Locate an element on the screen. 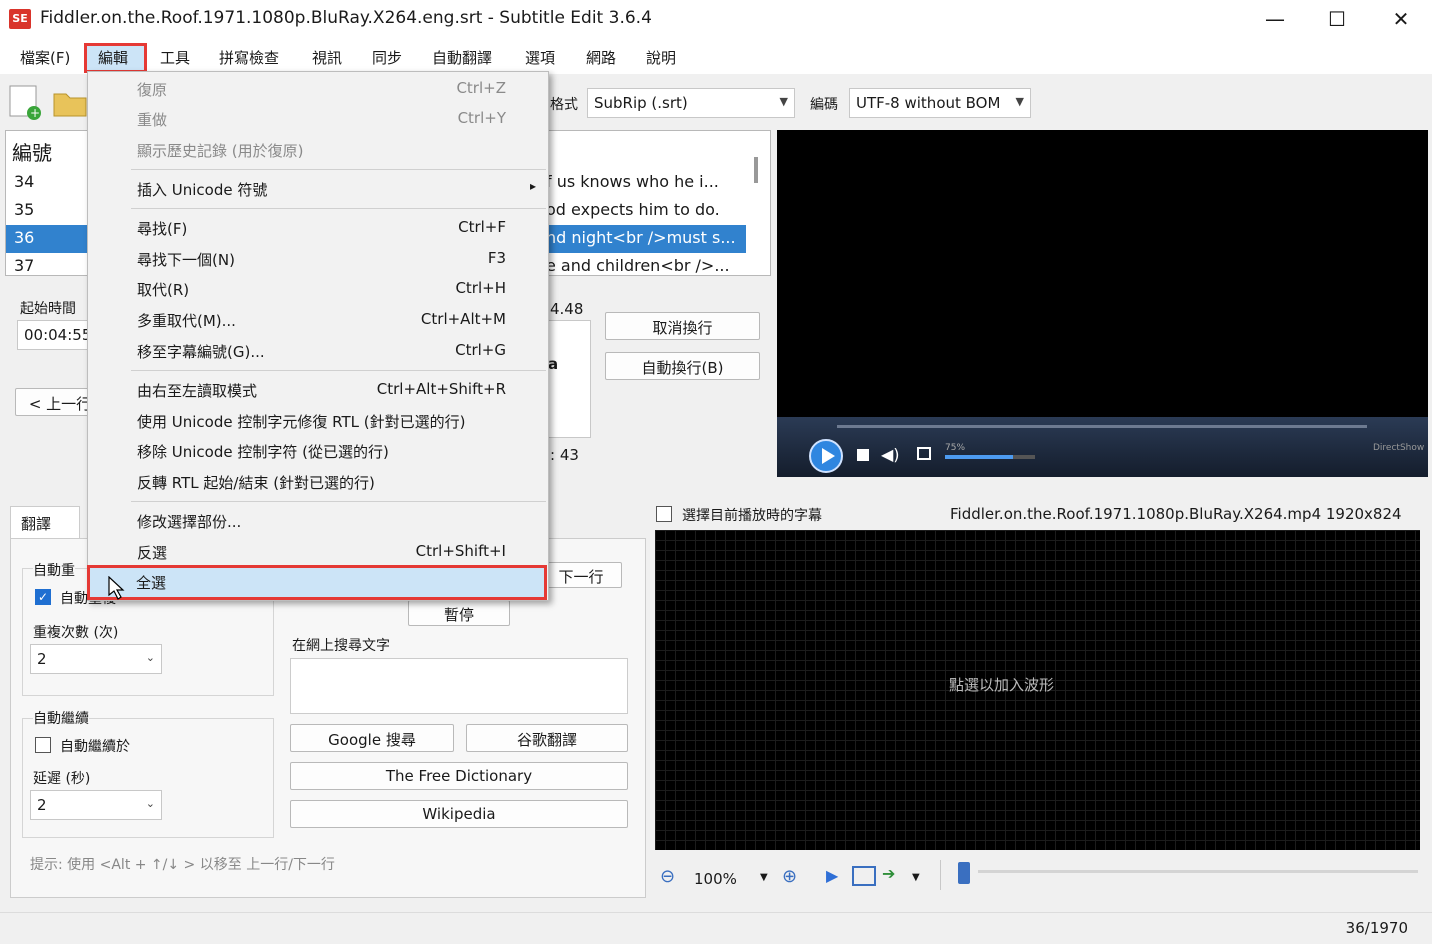 This screenshot has height=944, width=1432. menu-find: 尋找(F) Ctrl+F is located at coordinates (318, 228).